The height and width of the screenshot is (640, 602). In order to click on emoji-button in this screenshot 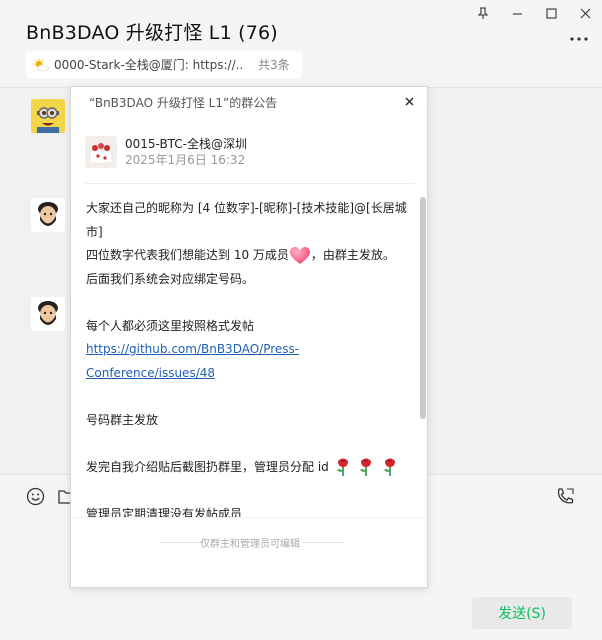, I will do `click(35, 498)`.